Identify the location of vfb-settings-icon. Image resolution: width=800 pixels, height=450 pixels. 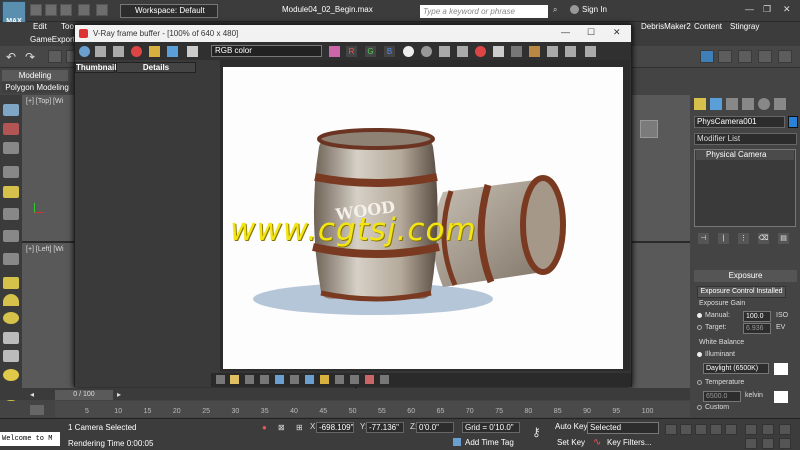
(570, 51).